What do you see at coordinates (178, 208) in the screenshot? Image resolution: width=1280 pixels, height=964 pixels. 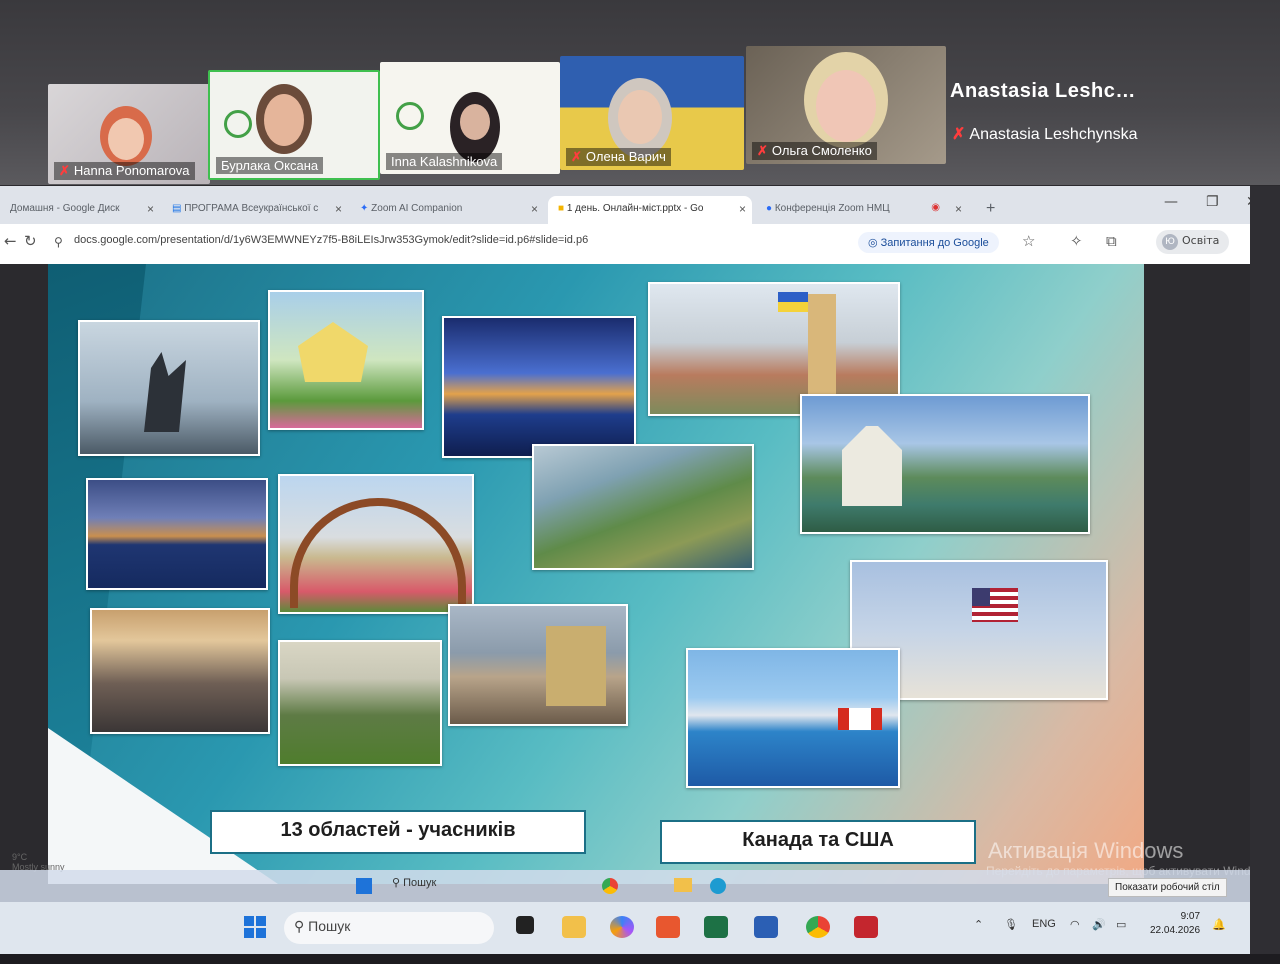 I see `docs-icon: ▤` at bounding box center [178, 208].